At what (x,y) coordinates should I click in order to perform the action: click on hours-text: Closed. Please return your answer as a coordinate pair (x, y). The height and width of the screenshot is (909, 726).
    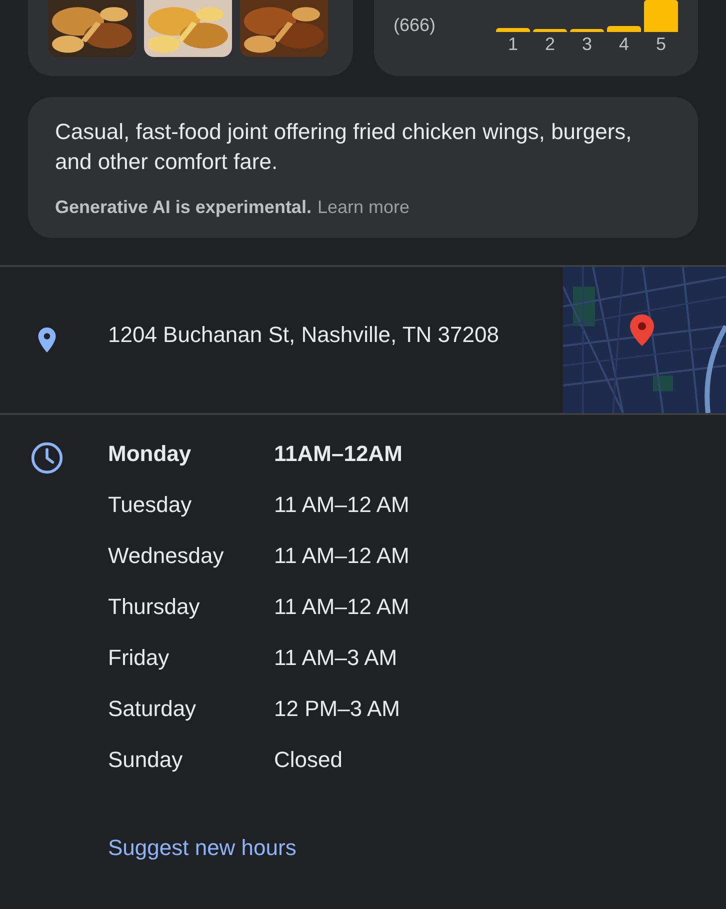
    Looking at the image, I should click on (308, 760).